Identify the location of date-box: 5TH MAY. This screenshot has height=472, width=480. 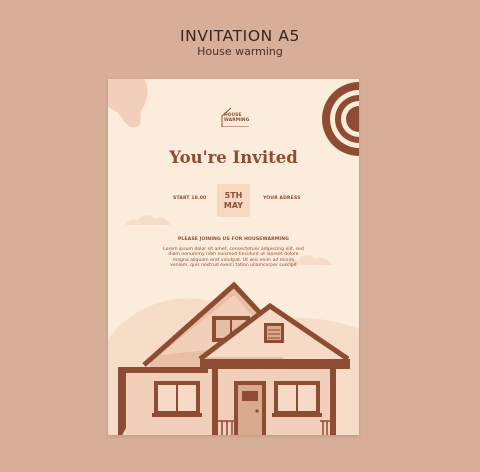
(233, 200).